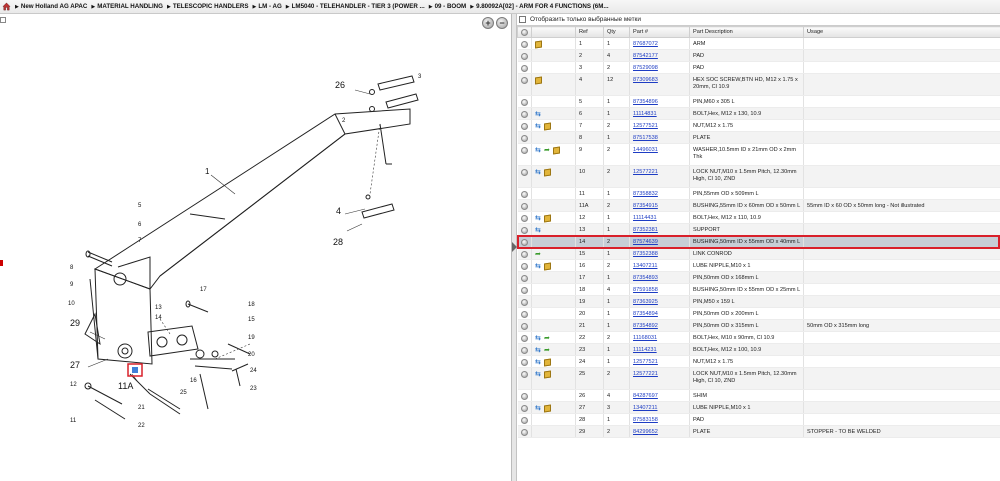 Image resolution: width=1000 pixels, height=481 pixels. What do you see at coordinates (659, 193) in the screenshot?
I see `row-part-number: 87358832` at bounding box center [659, 193].